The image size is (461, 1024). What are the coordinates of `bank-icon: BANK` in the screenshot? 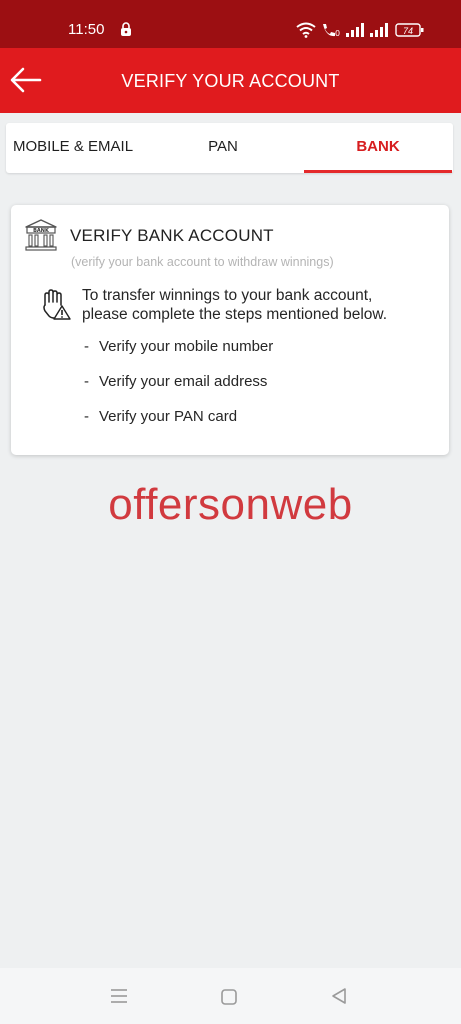 It's located at (41, 235).